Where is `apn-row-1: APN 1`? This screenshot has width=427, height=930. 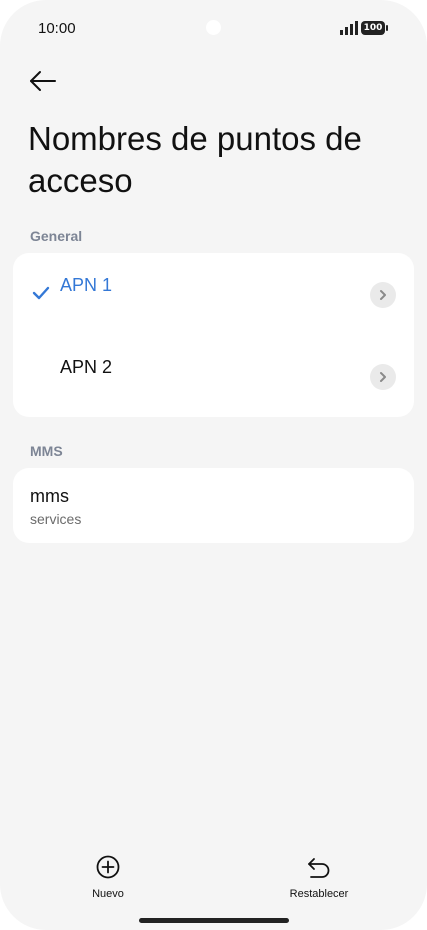 apn-row-1: APN 1 is located at coordinates (213, 294).